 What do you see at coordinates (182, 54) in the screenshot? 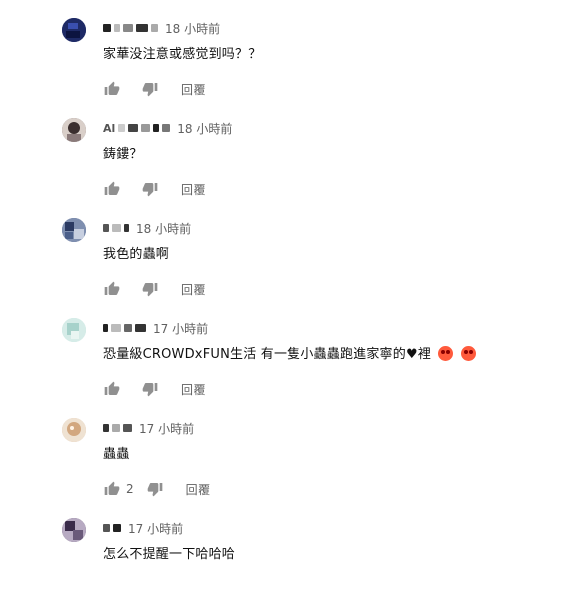
I see `comment-text: 家華没注意或感觉到吗？？` at bounding box center [182, 54].